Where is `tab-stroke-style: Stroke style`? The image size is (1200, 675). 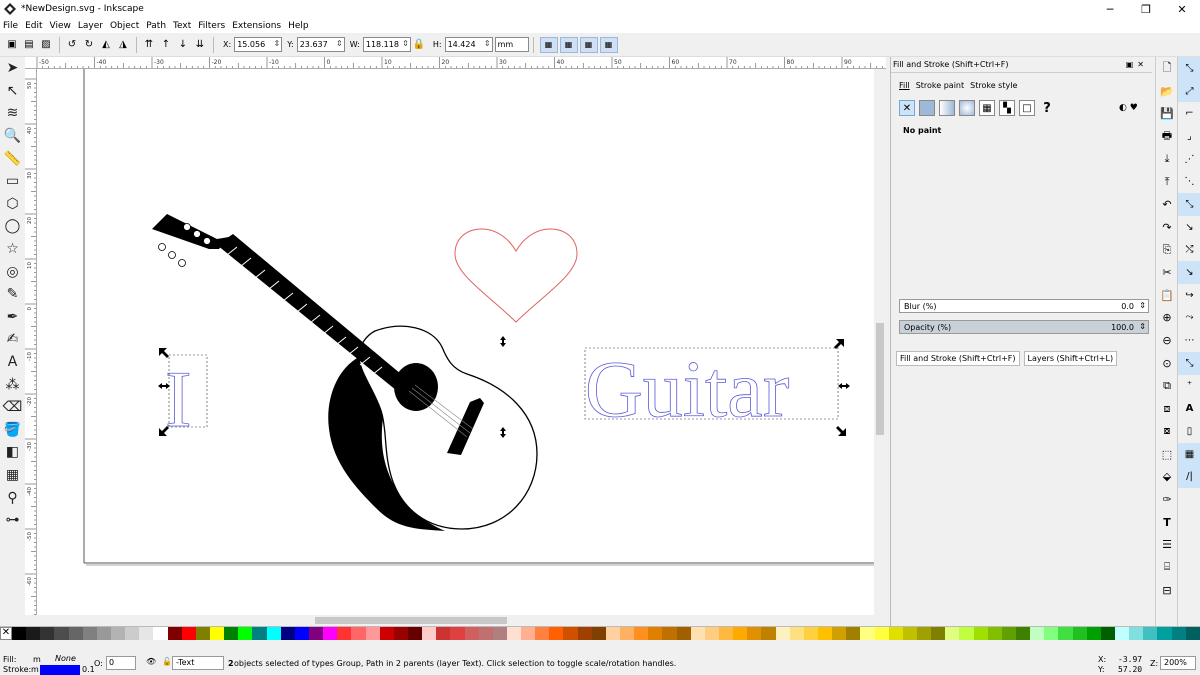
tab-stroke-style: Stroke style is located at coordinates (993, 85).